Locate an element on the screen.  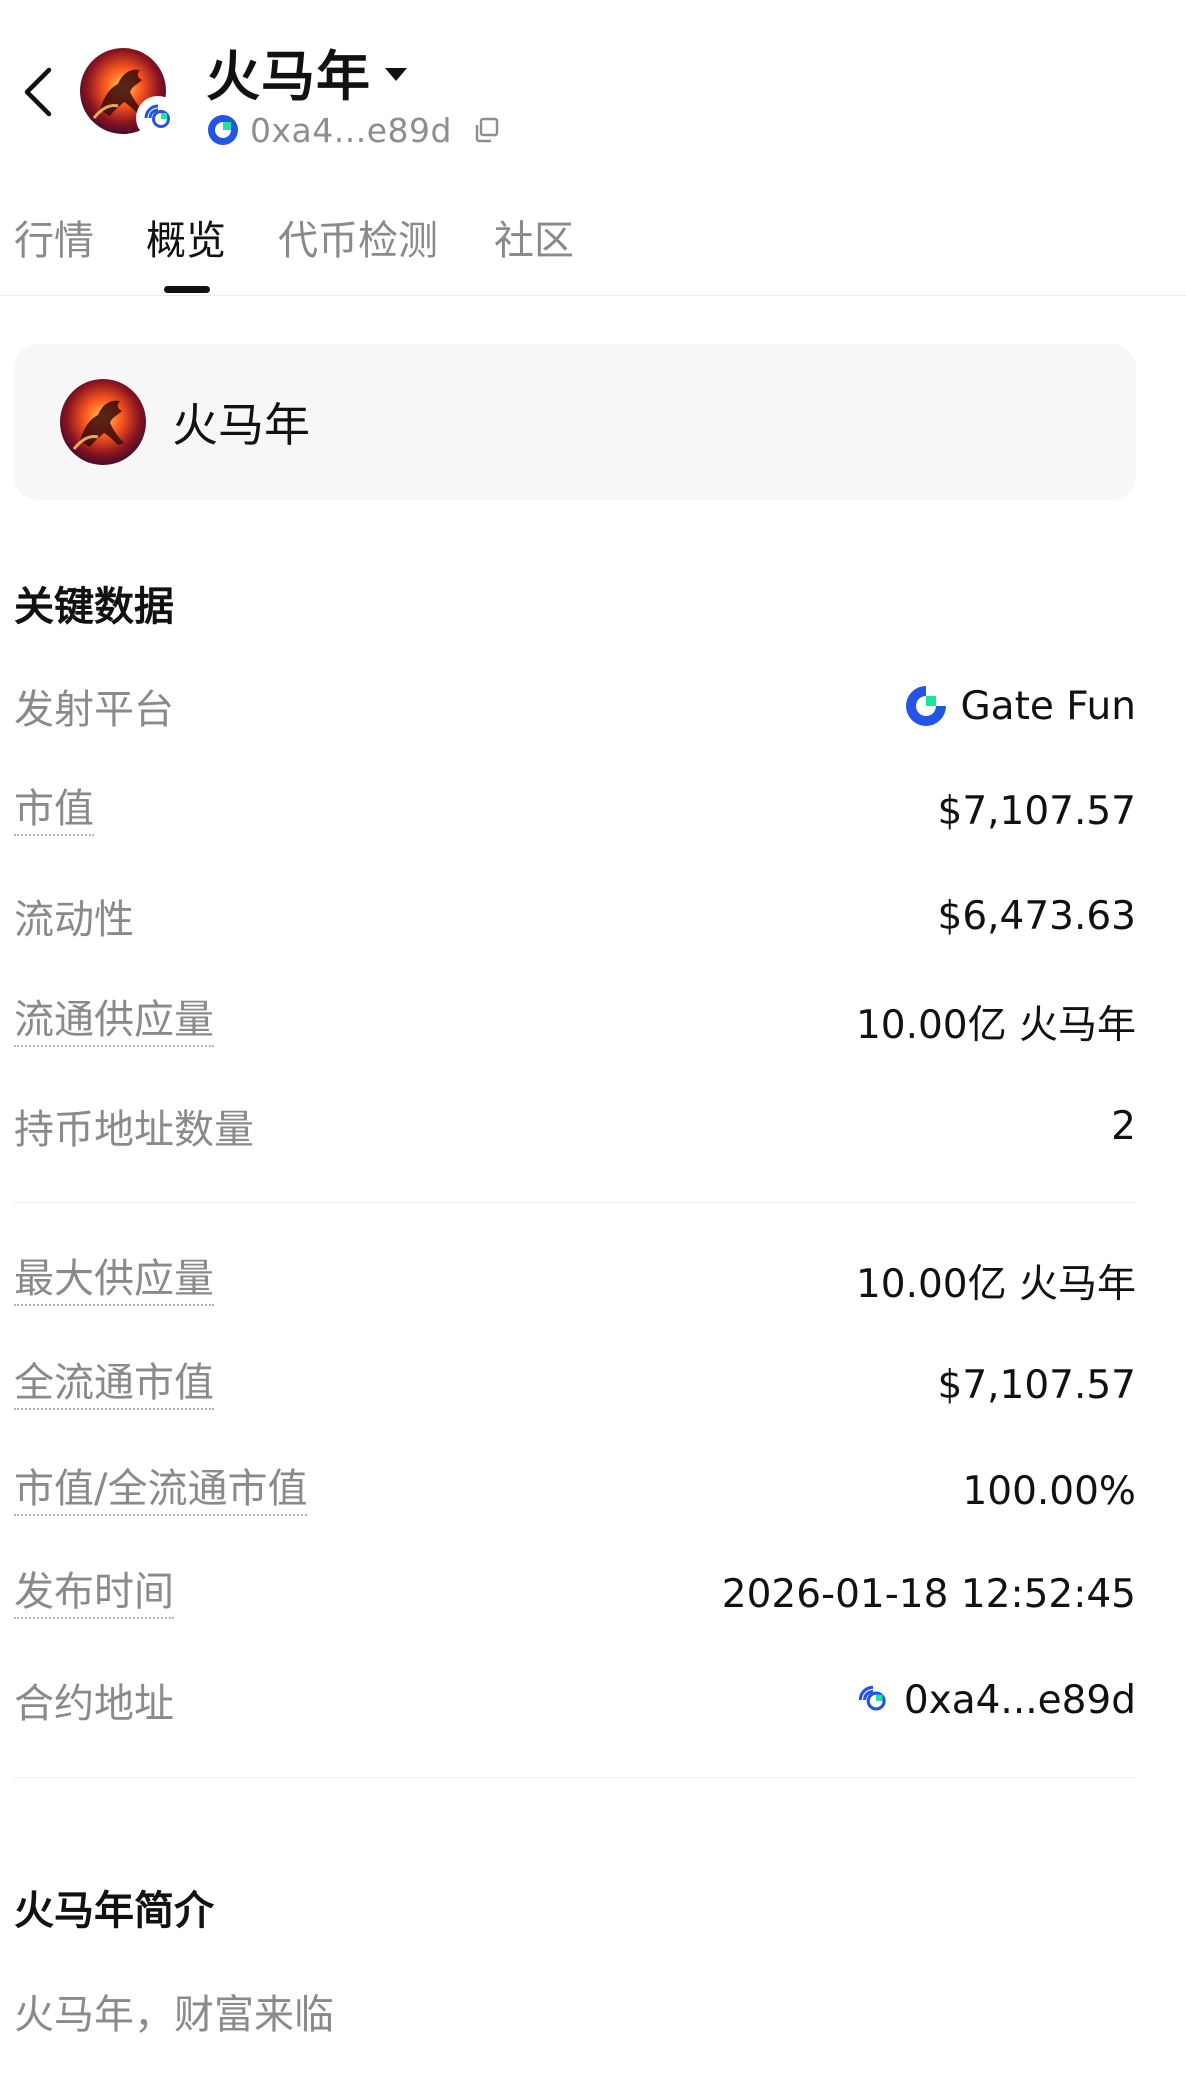
active-tab-indicator is located at coordinates (187, 289).